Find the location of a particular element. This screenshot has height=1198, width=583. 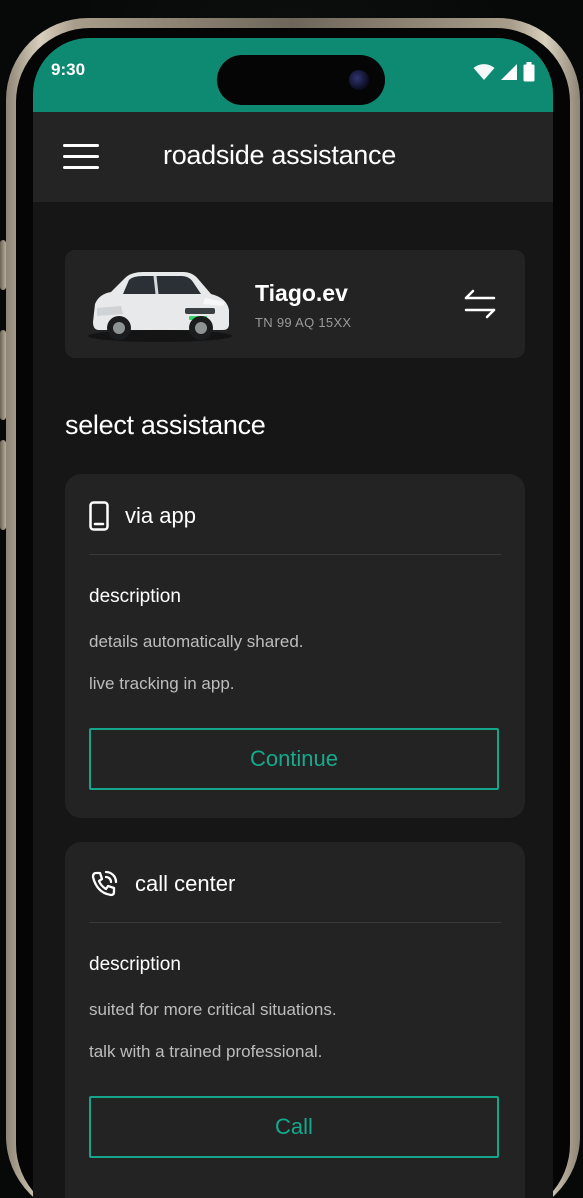

dynamic-island is located at coordinates (301, 80).